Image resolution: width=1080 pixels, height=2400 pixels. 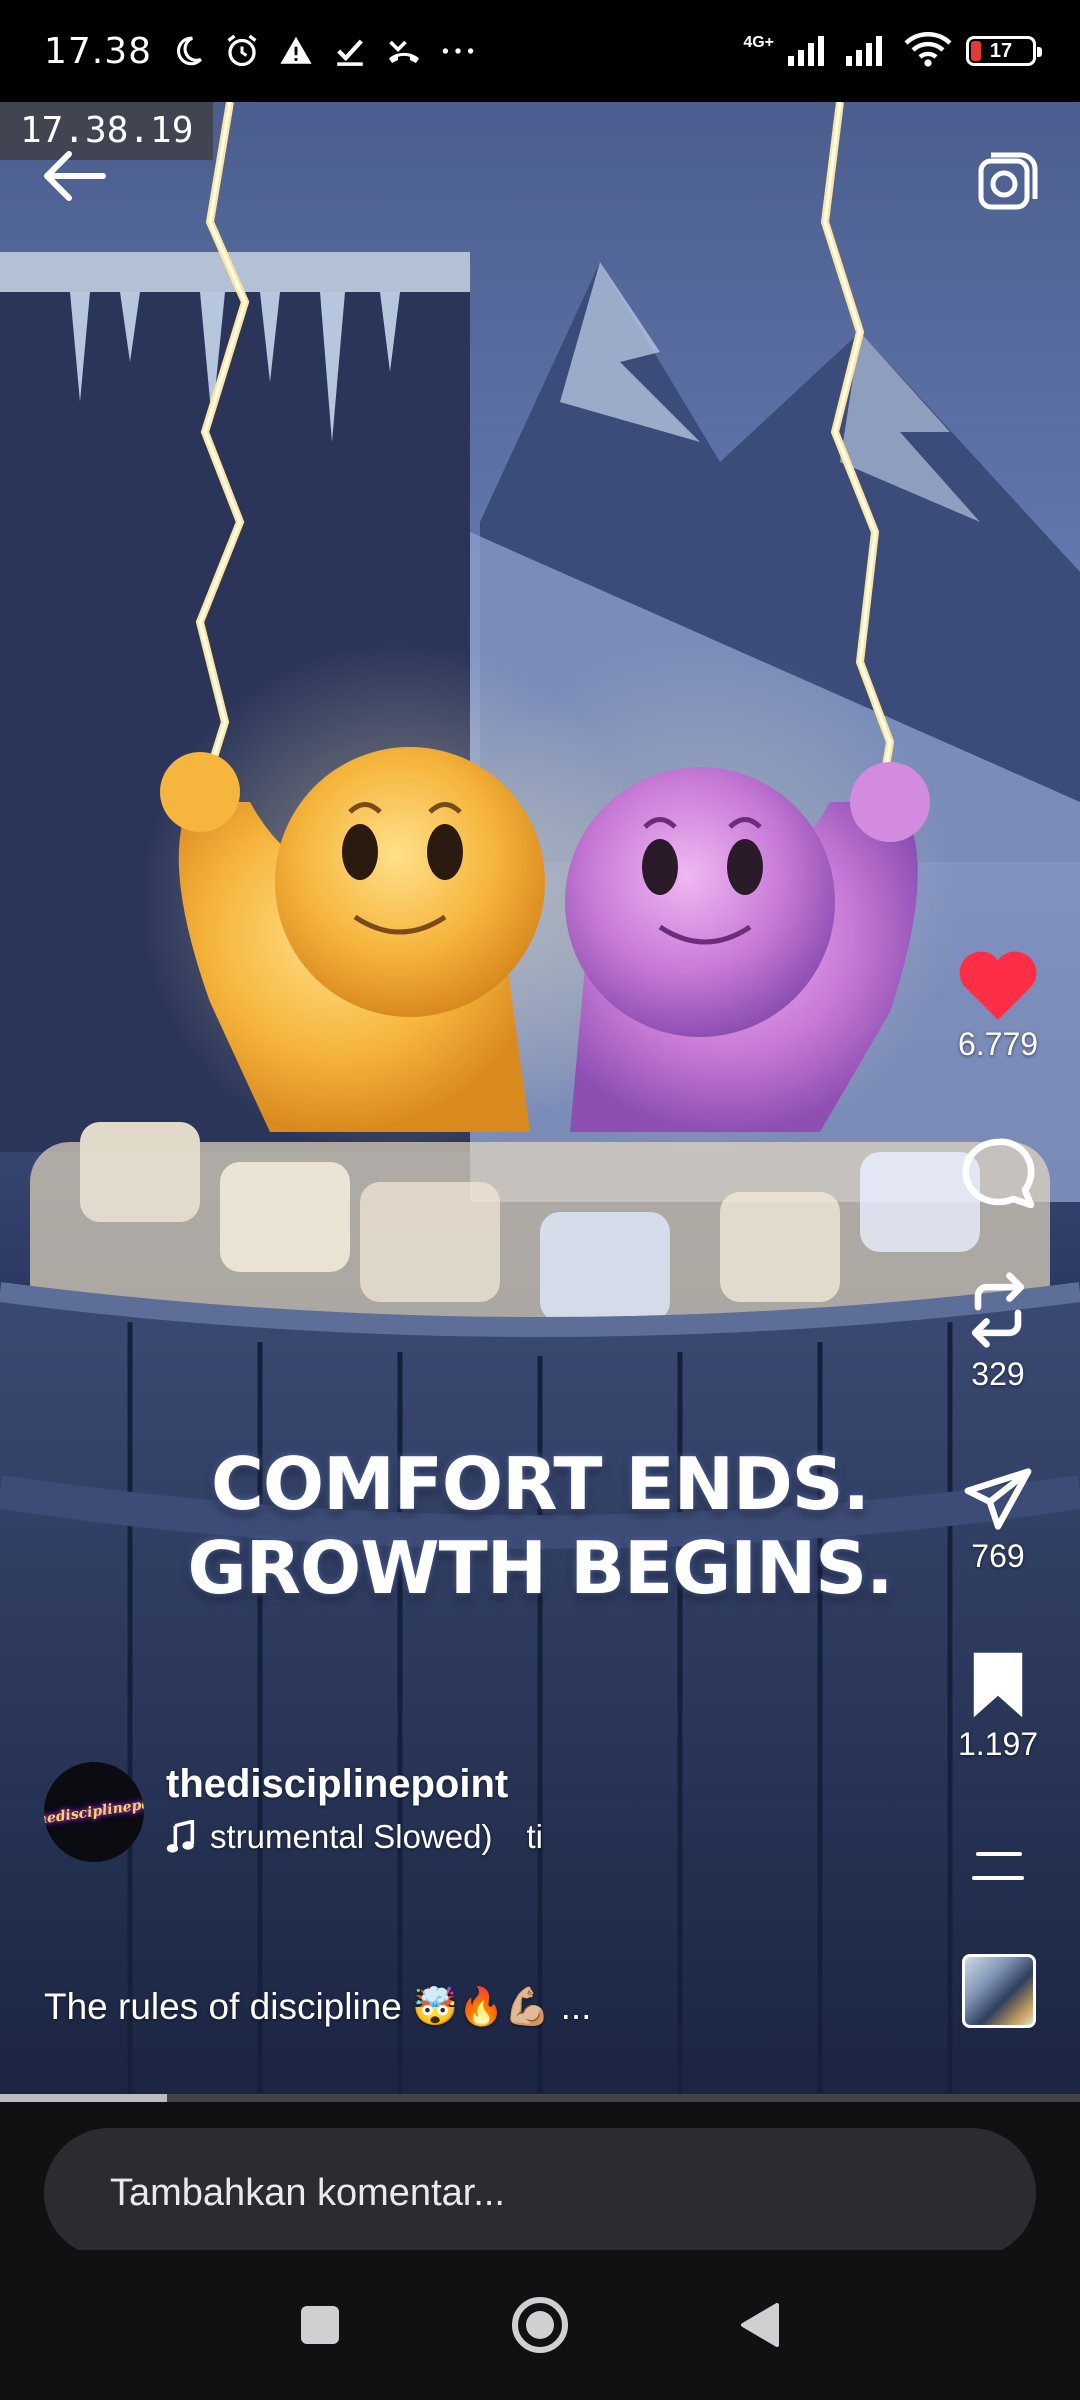 I want to click on avatar-logo-text: @thedisciplinepoint, so click(x=94, y=1812).